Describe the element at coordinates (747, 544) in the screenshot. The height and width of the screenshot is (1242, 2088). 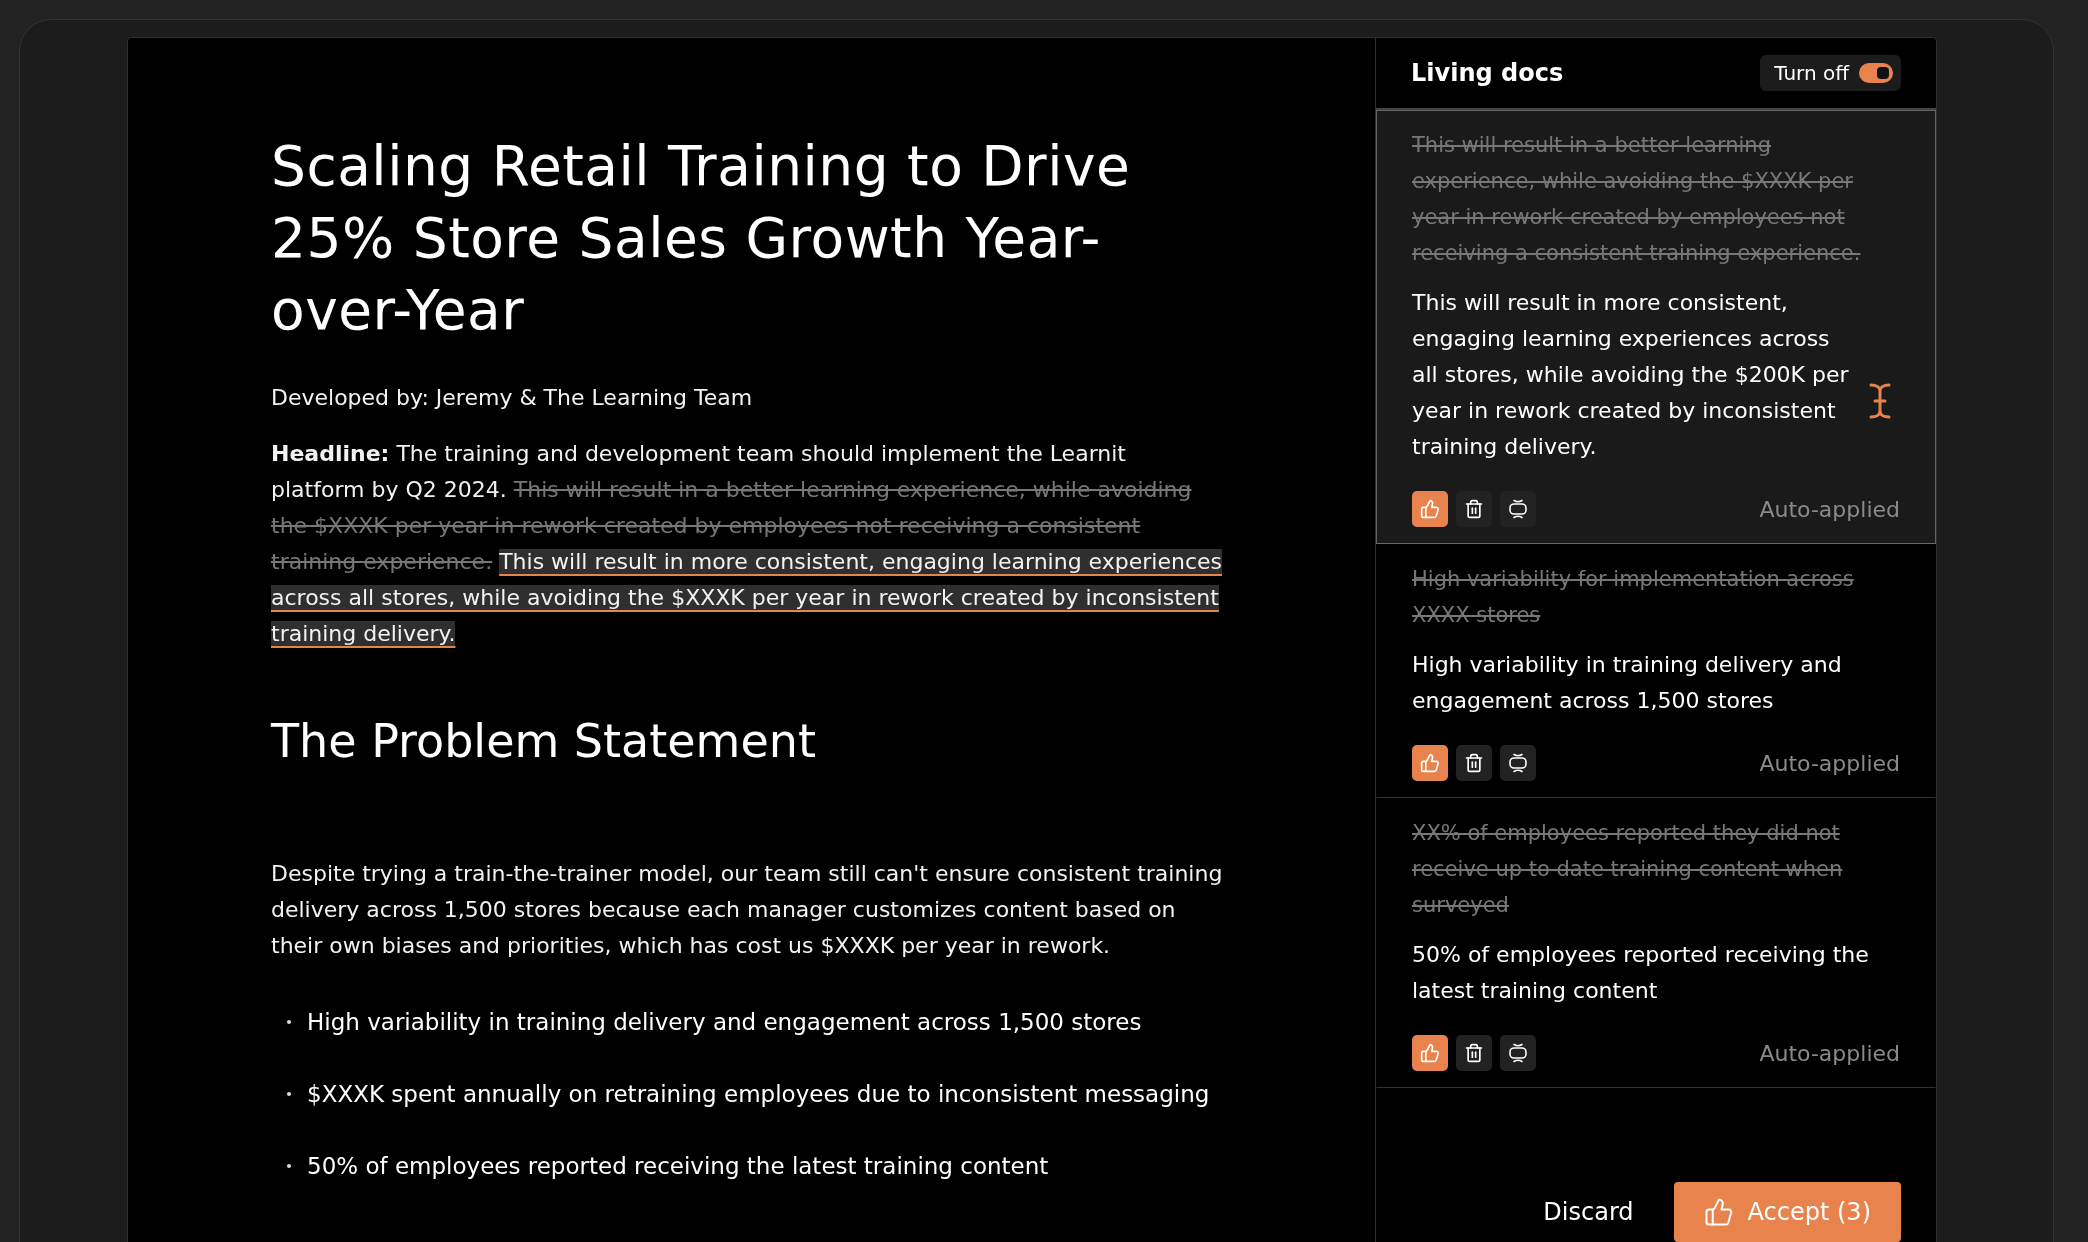
I see `headline-paragraph: Headline: The training and development team should implement the Learnit platform by Q2 2024. This will result in a better learning experience, while avoiding the $XXXK per year in rework created by employees not receiving a consistent training experience. This will result in more consistent, engaging learning experiences across all stores, while avoiding the $XXXK per year in rework created by inconsistent training delivery.` at that location.